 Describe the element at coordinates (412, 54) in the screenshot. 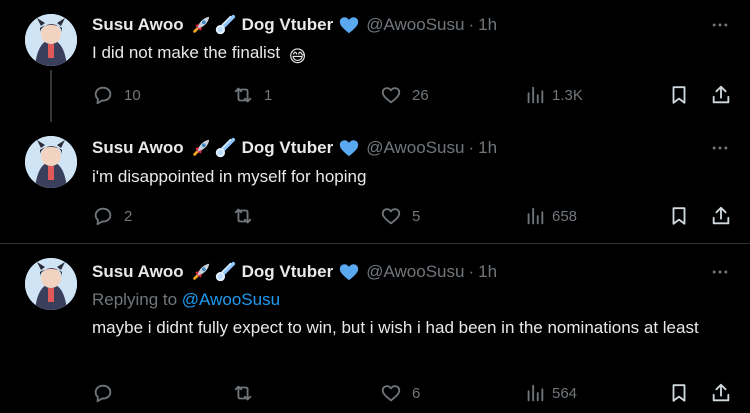

I see `tweet-text: I did not make the finalist 😅` at that location.